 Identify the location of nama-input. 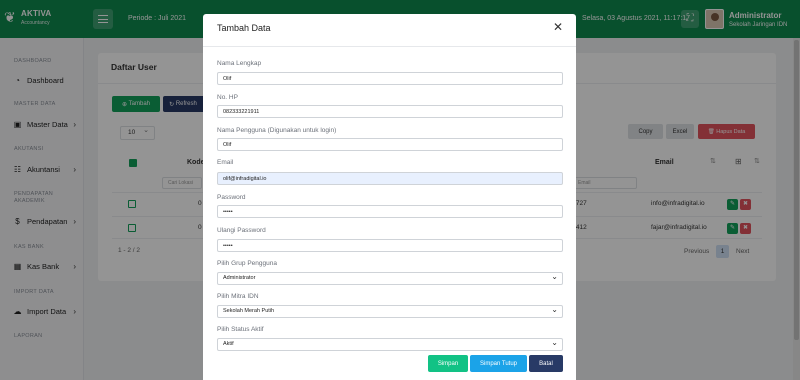
(390, 78).